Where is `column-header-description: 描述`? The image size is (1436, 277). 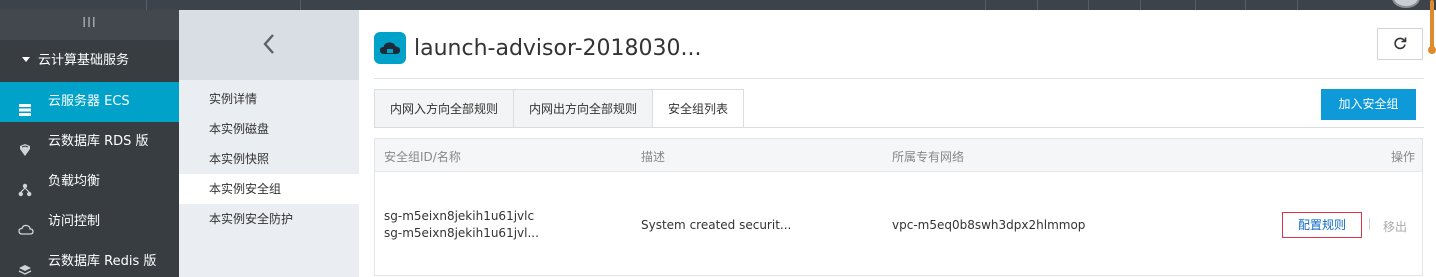 column-header-description: 描述 is located at coordinates (653, 157).